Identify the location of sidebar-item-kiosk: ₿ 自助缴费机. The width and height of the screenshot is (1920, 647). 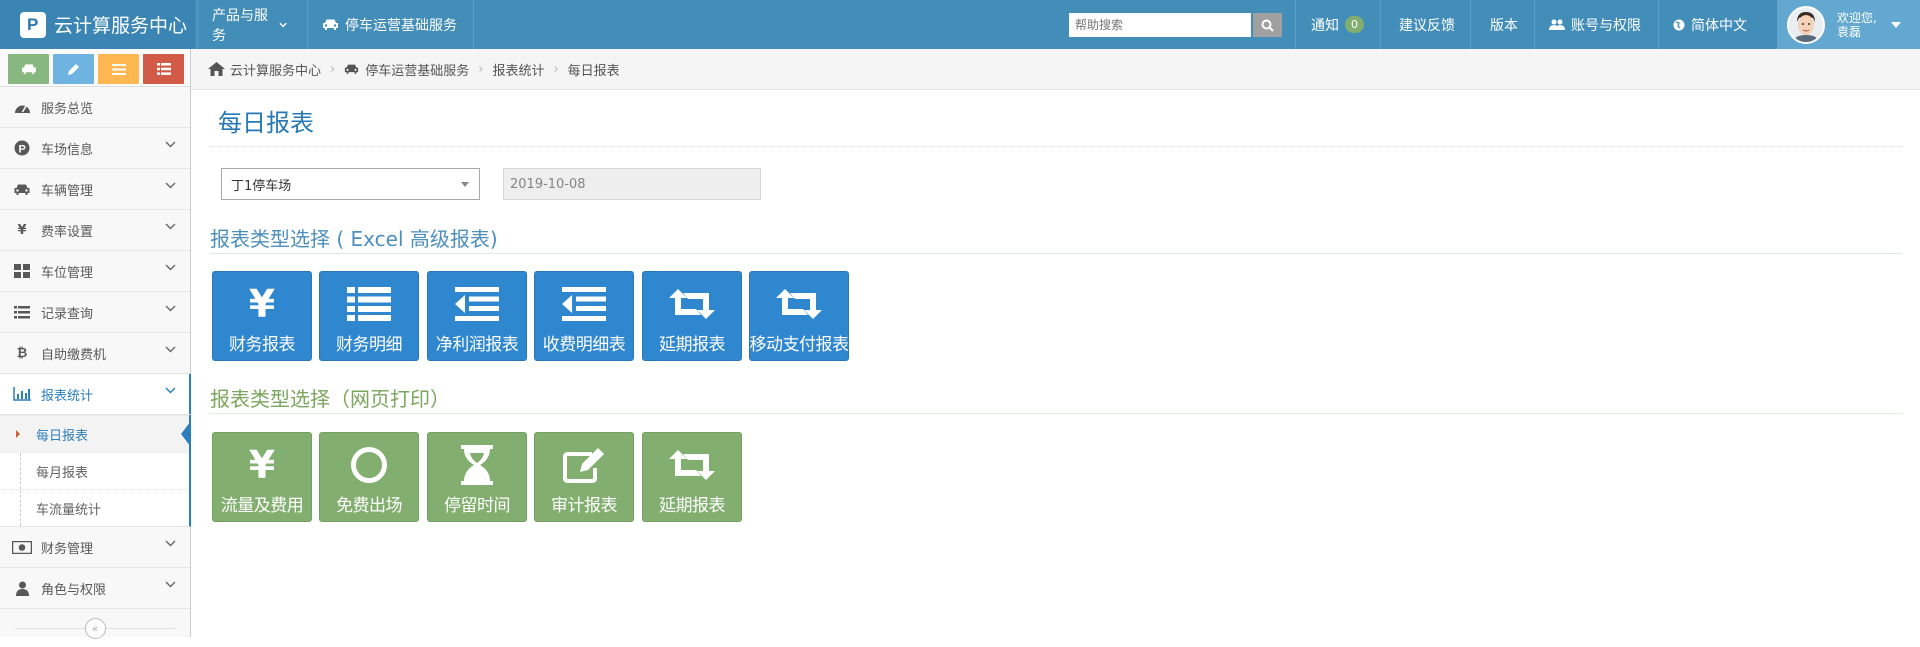
(95, 353).